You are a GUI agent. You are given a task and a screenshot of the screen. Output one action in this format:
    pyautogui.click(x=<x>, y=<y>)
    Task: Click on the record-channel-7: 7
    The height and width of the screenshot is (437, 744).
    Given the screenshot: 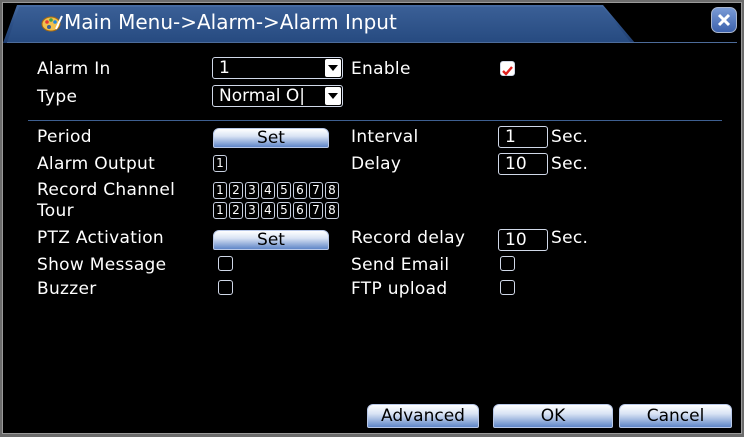 What is the action you would take?
    pyautogui.click(x=316, y=190)
    